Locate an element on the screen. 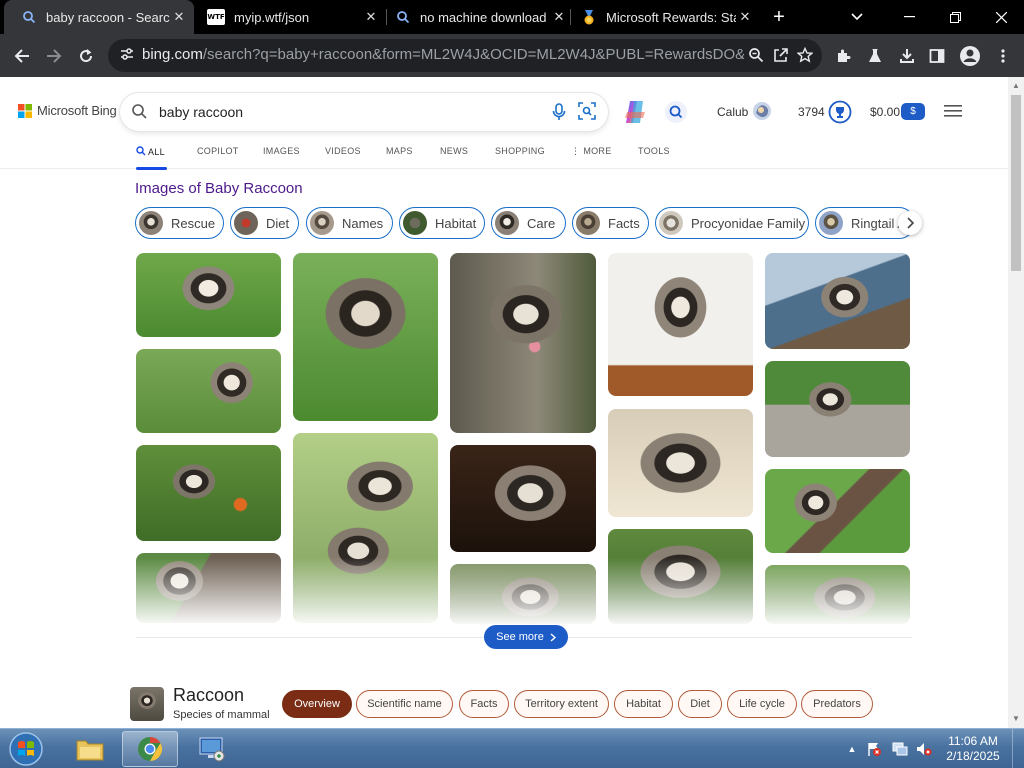  zoom-icon is located at coordinates (756, 55).